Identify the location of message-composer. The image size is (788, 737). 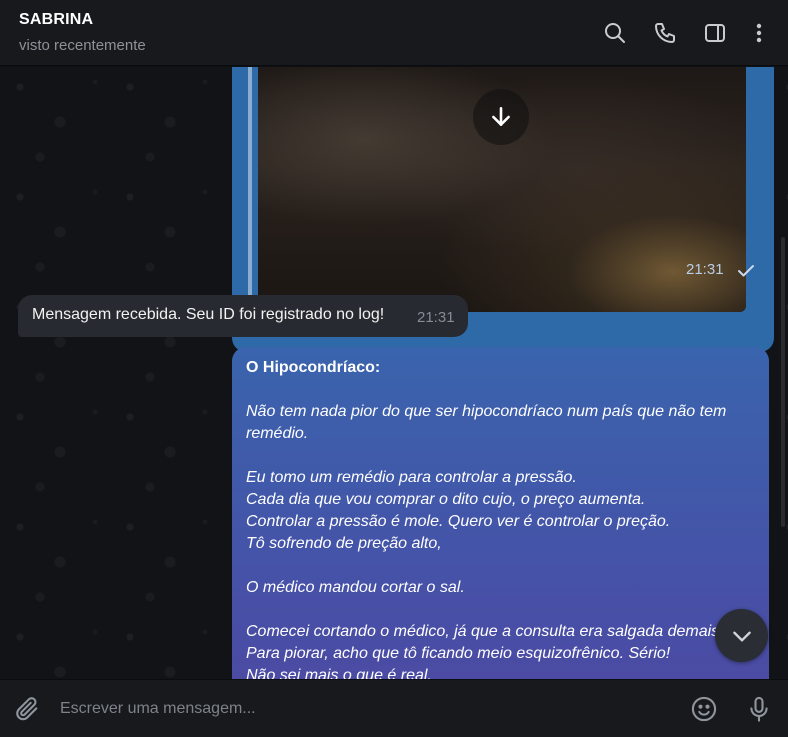
(394, 708).